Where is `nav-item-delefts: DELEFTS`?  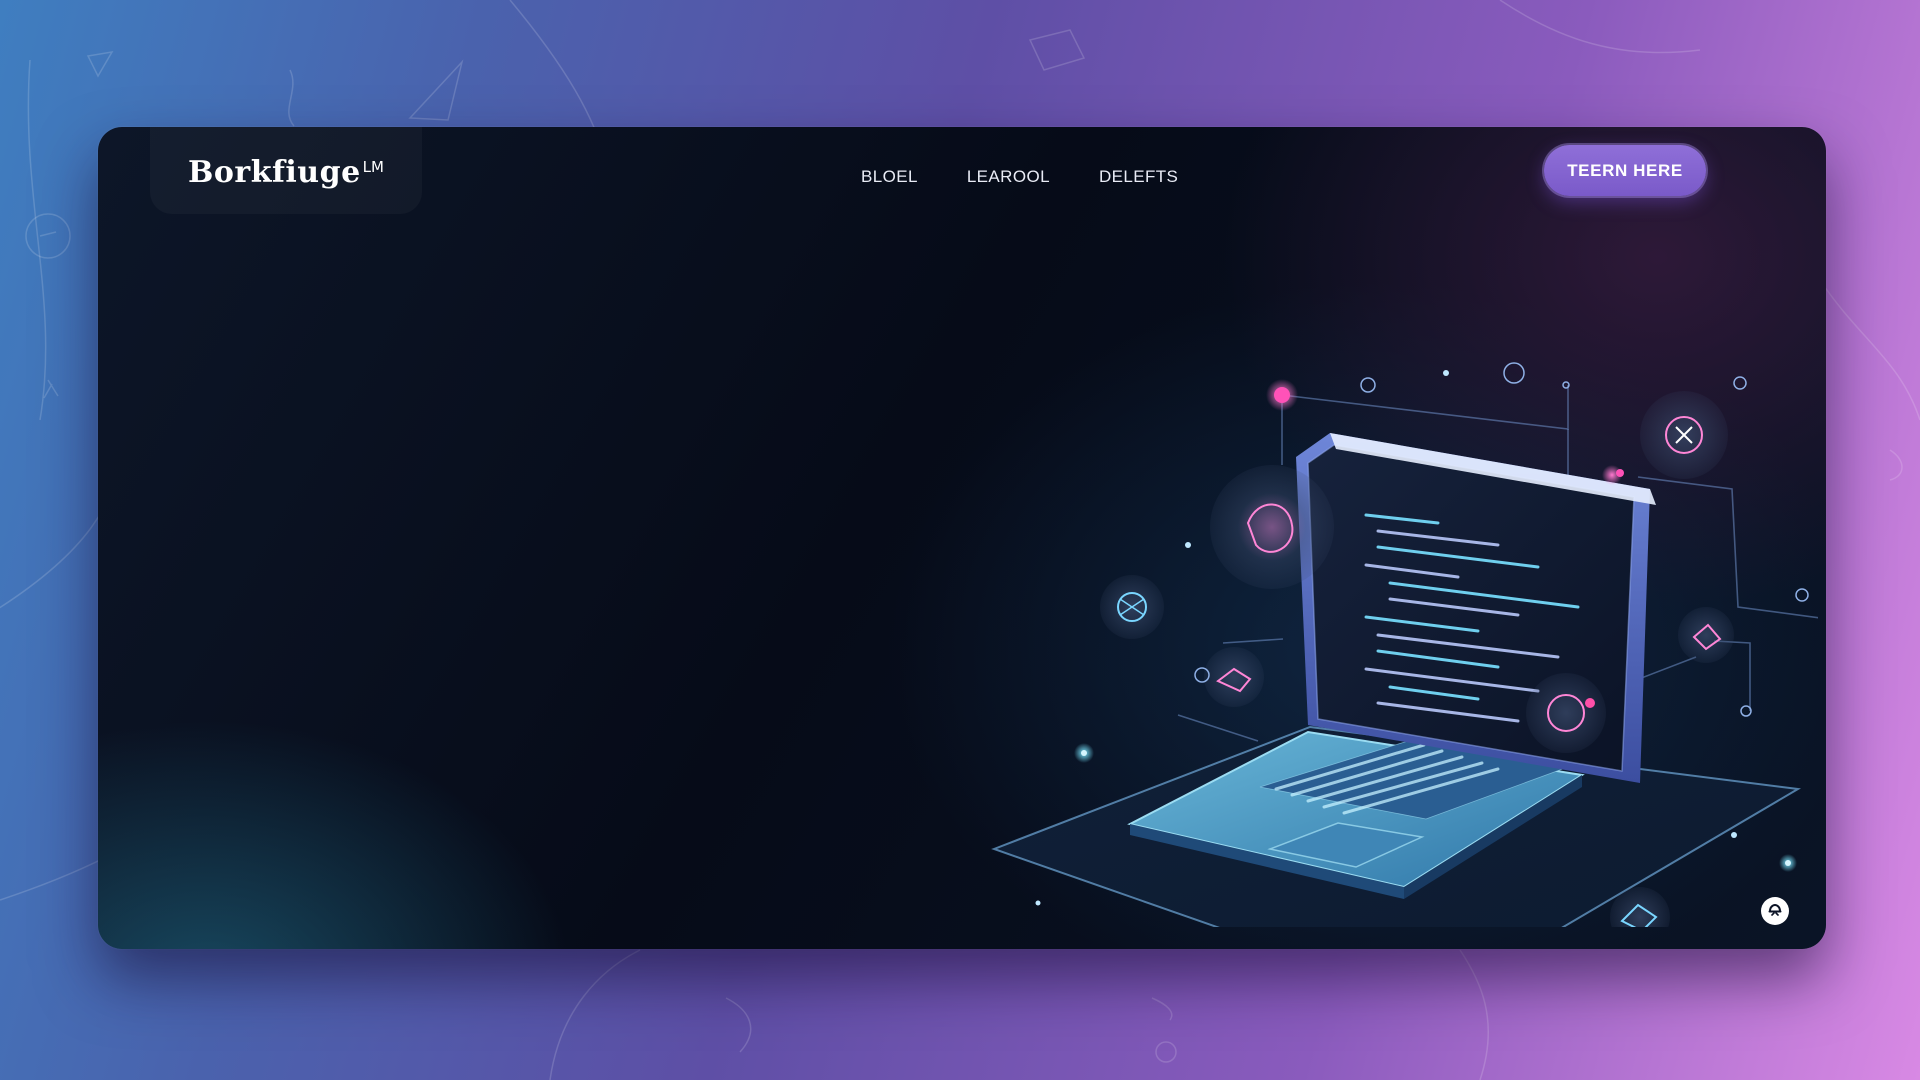 nav-item-delefts: DELEFTS is located at coordinates (1138, 177).